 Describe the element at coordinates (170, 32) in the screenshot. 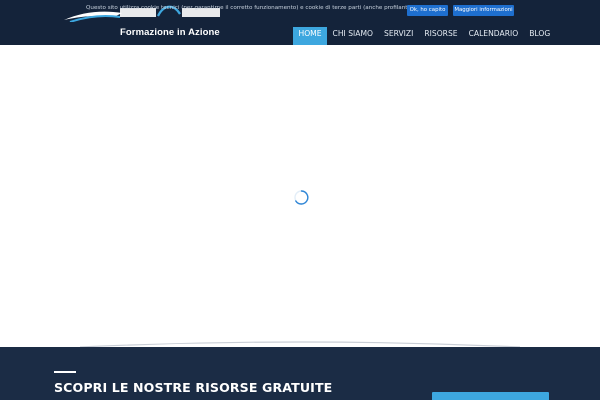

I see `logo-tagline: Formazione in Azione` at that location.